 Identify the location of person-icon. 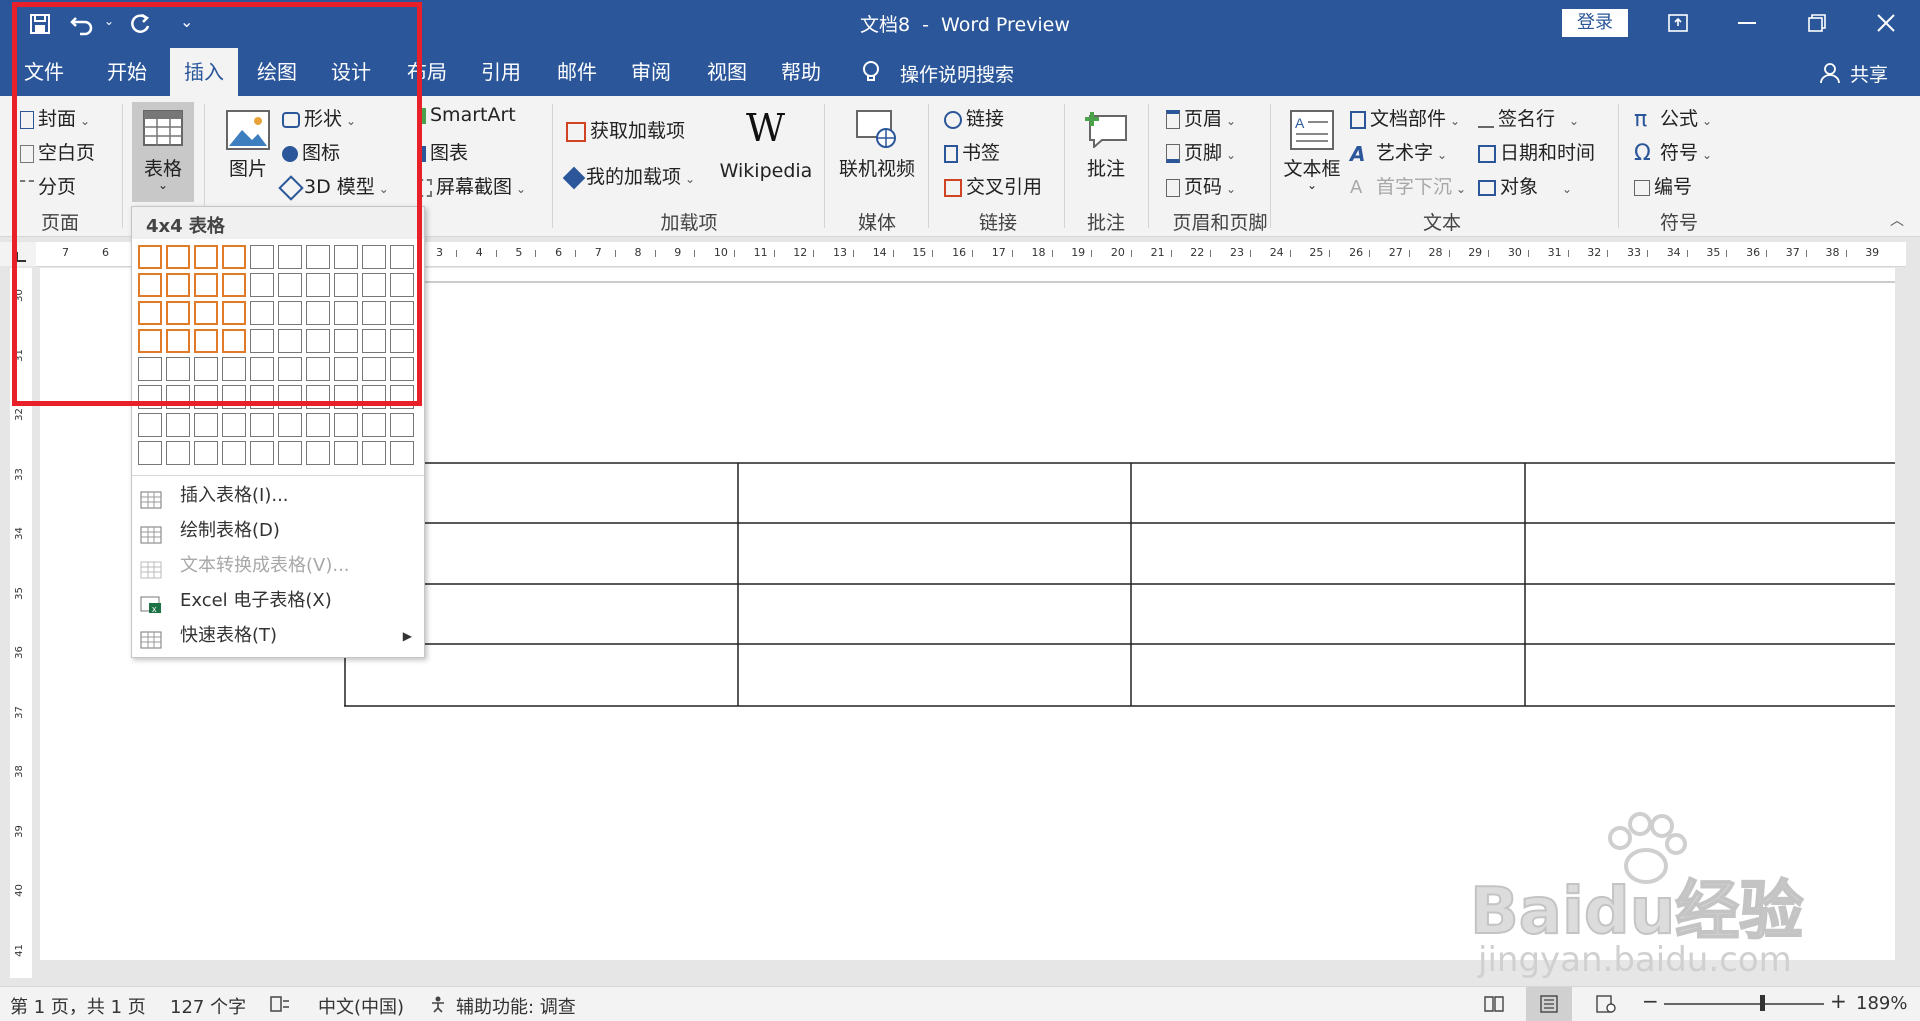
(1830, 73).